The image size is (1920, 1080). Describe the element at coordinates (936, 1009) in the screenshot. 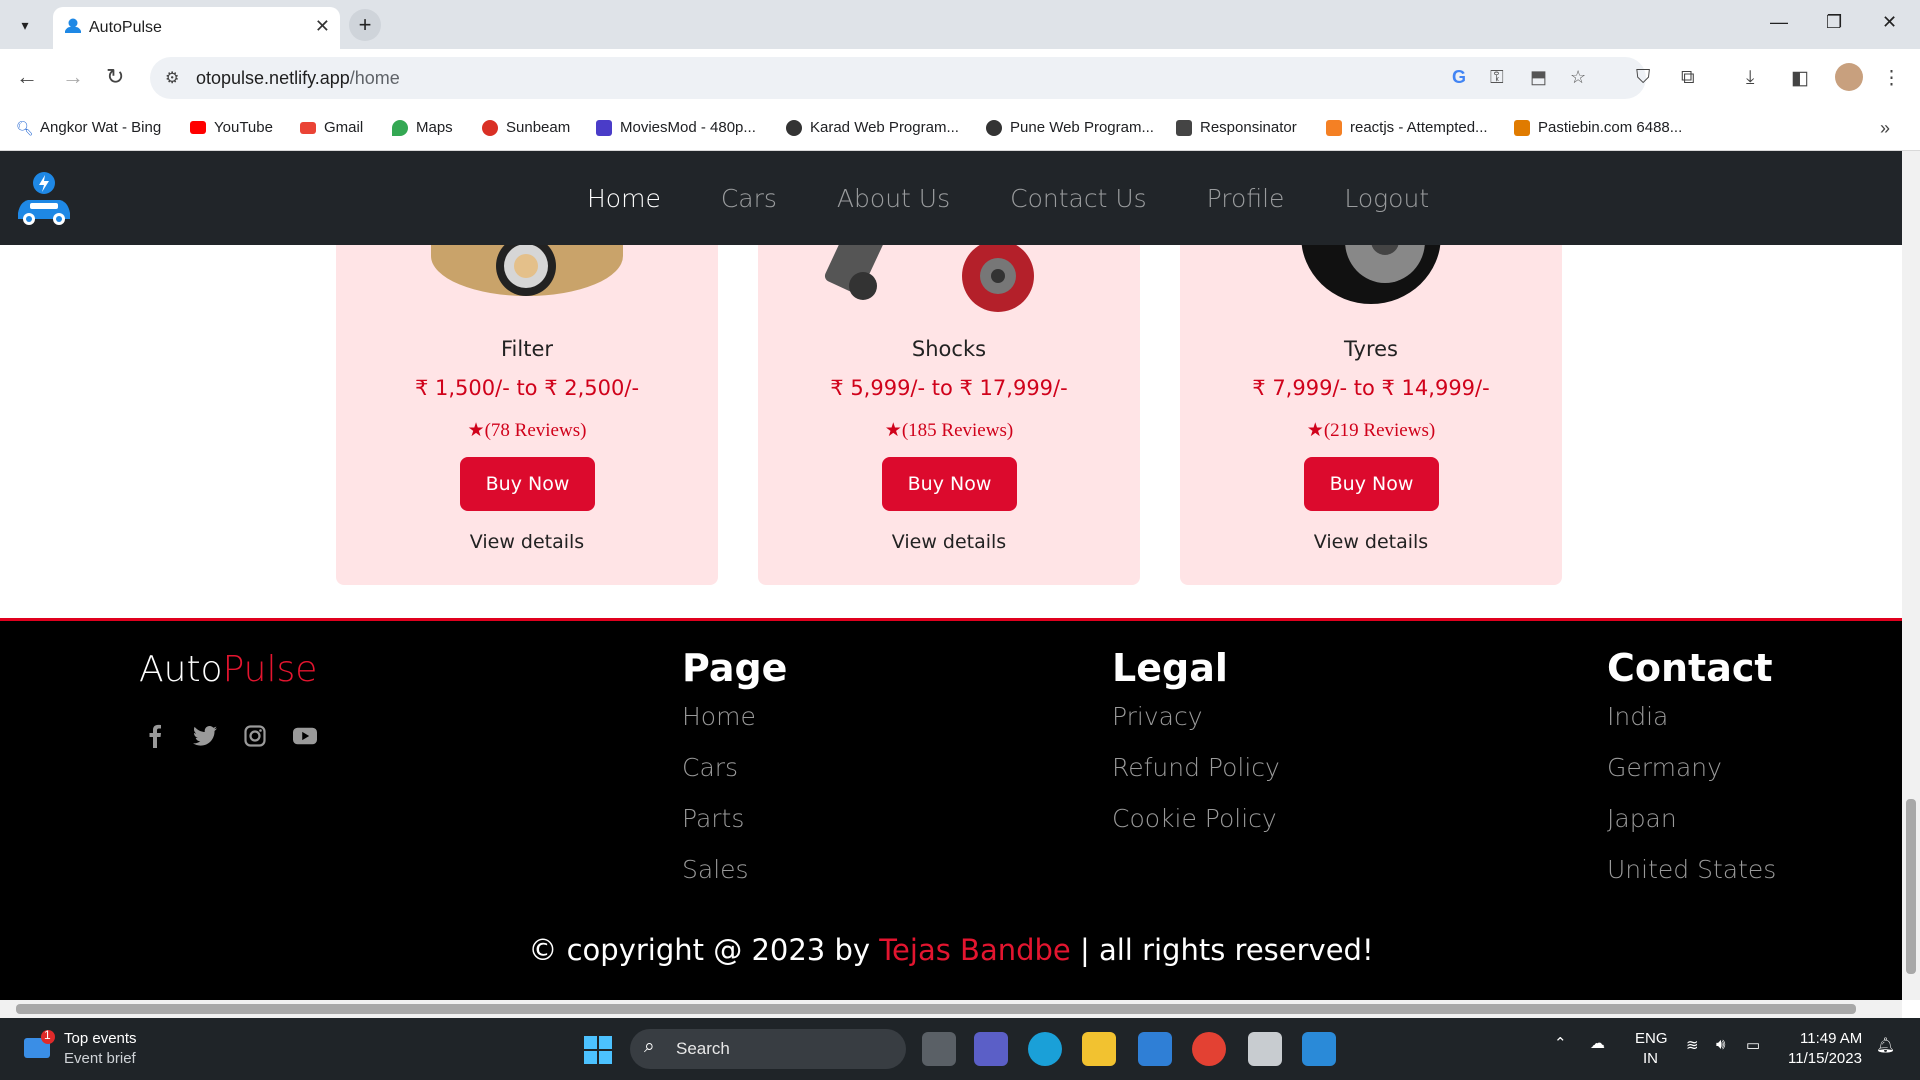

I see `horizontal-scrollbar-thumb` at that location.